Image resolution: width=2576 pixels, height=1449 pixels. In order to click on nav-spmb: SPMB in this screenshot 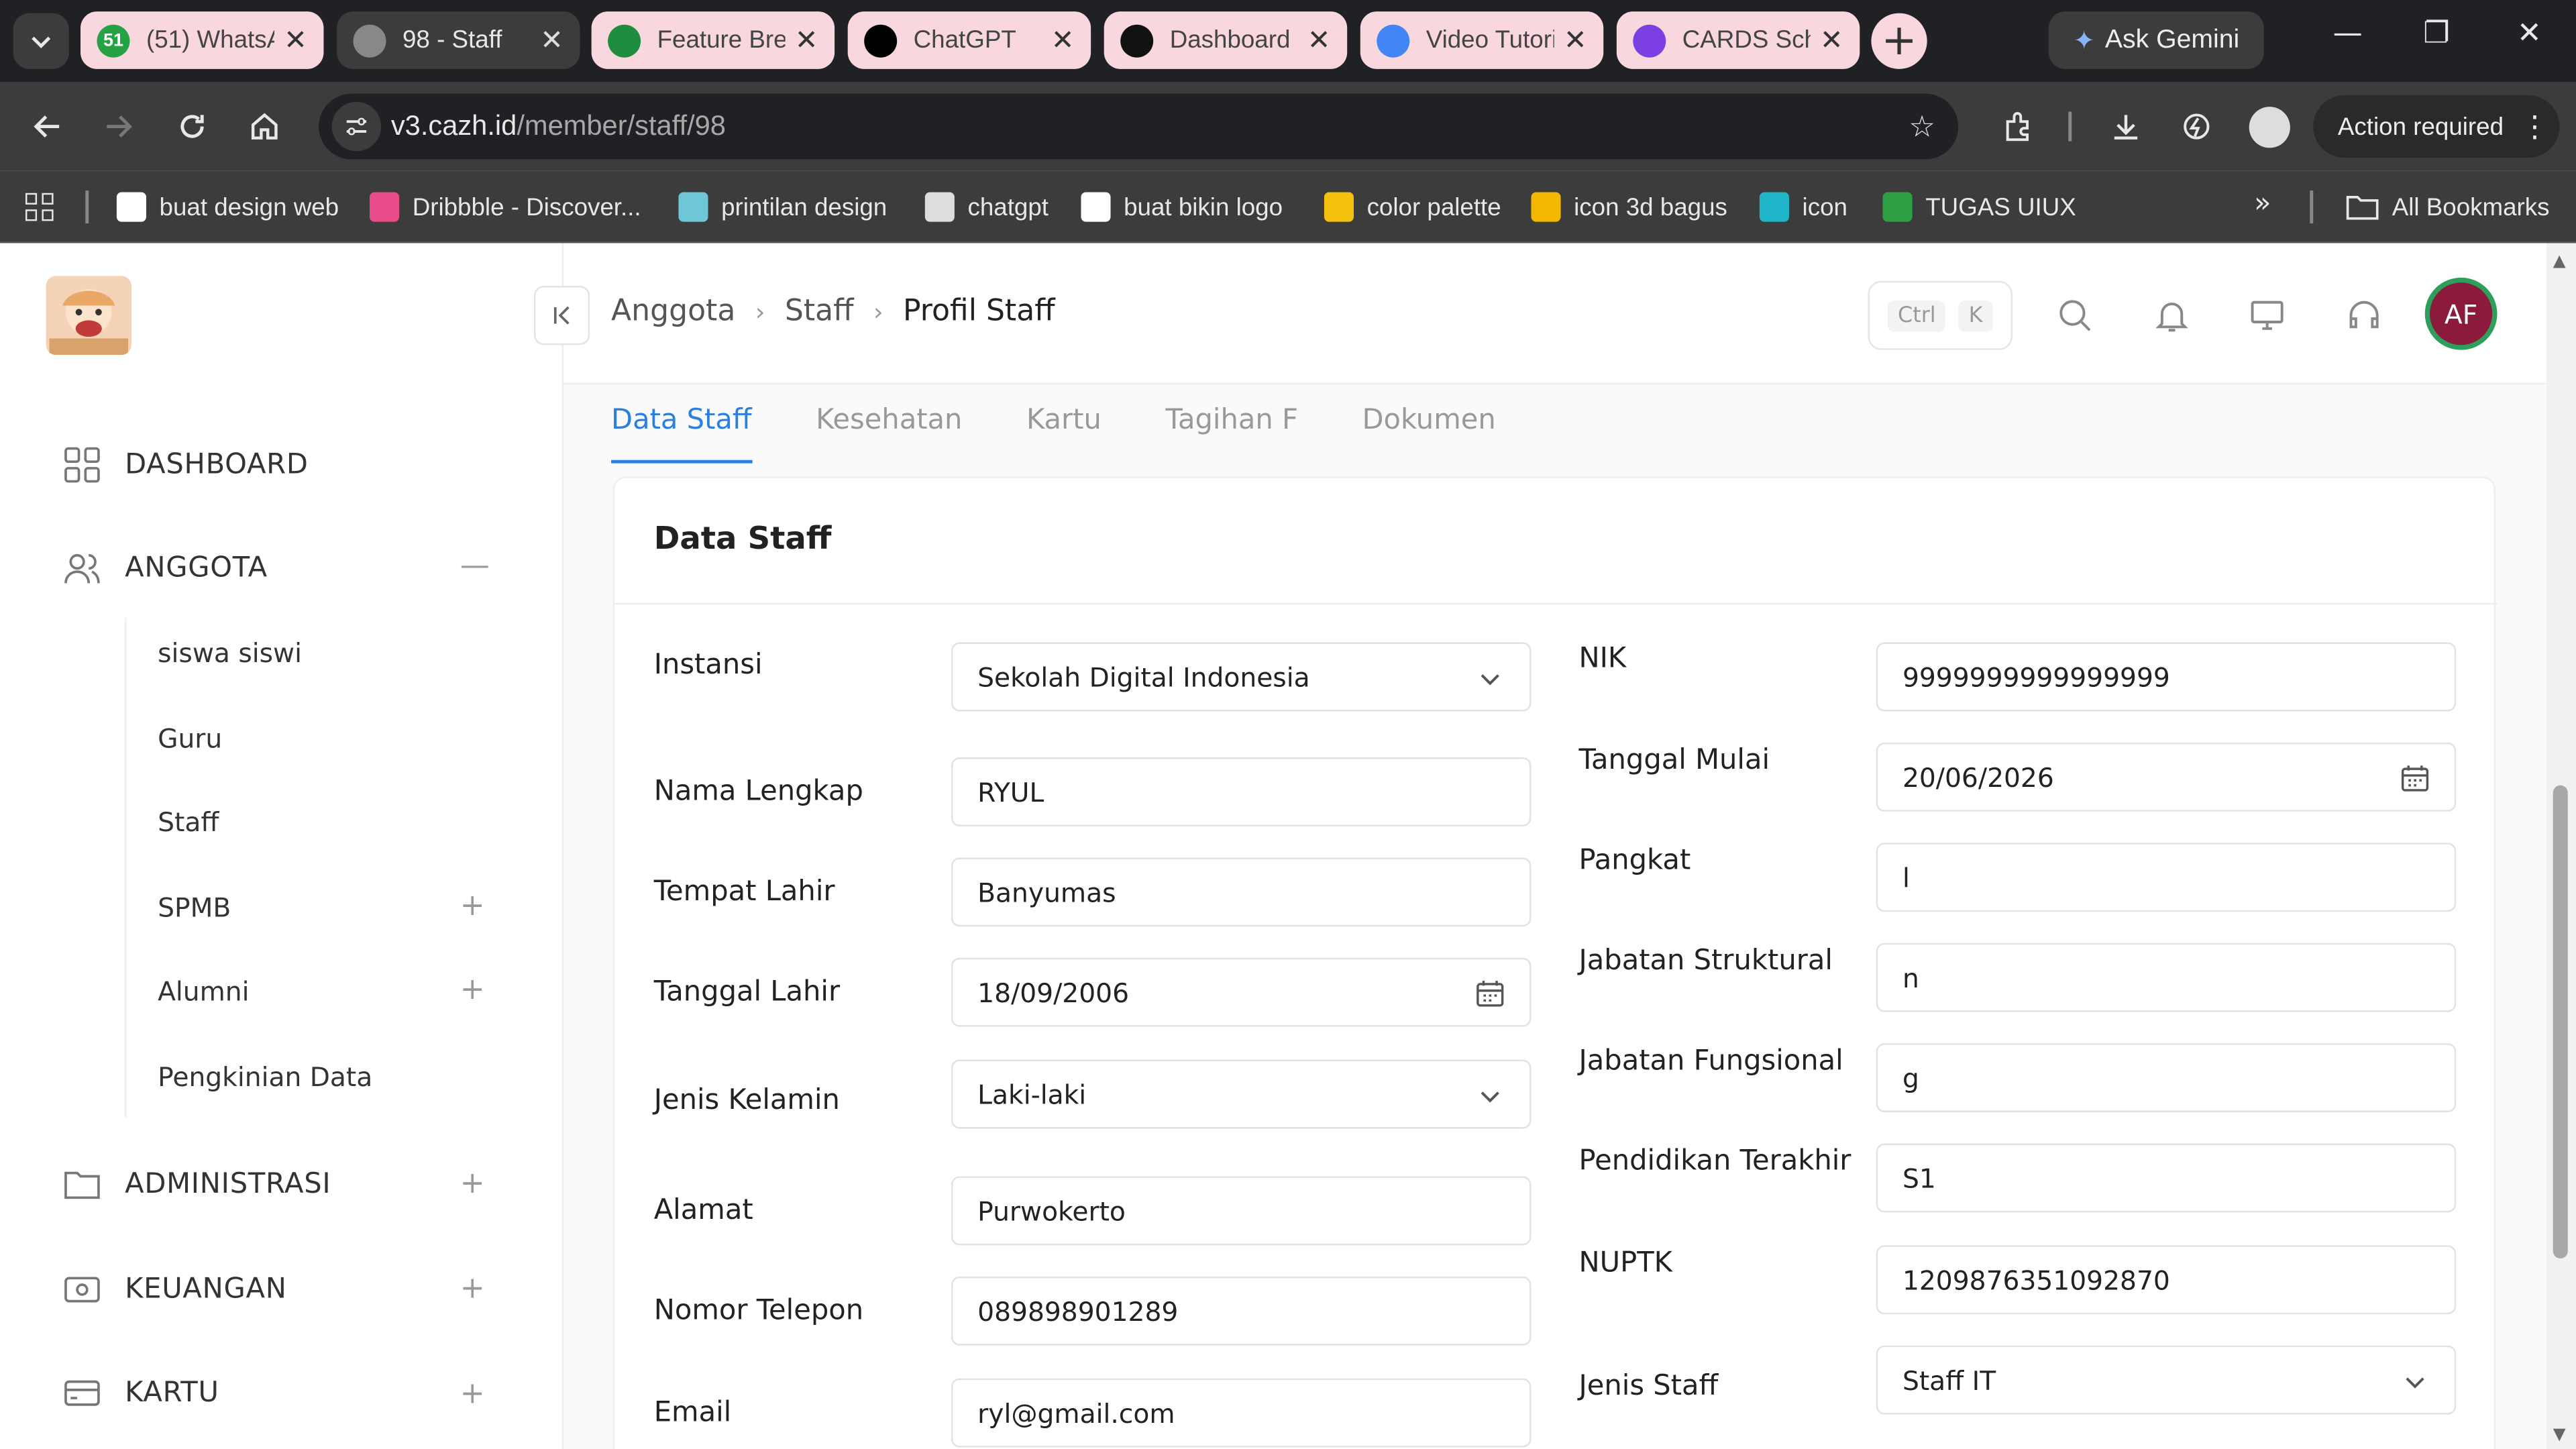, I will do `click(194, 908)`.